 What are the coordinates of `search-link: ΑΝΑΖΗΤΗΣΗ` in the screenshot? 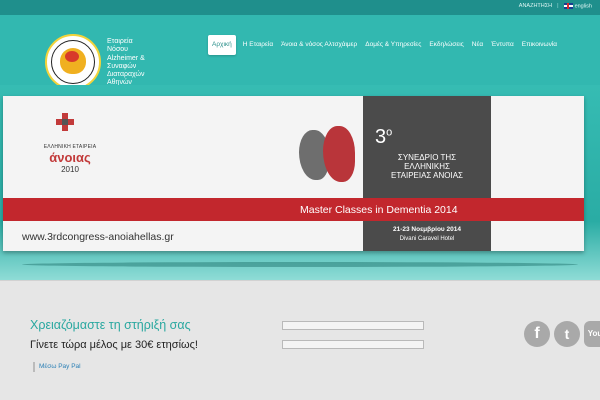 It's located at (535, 6).